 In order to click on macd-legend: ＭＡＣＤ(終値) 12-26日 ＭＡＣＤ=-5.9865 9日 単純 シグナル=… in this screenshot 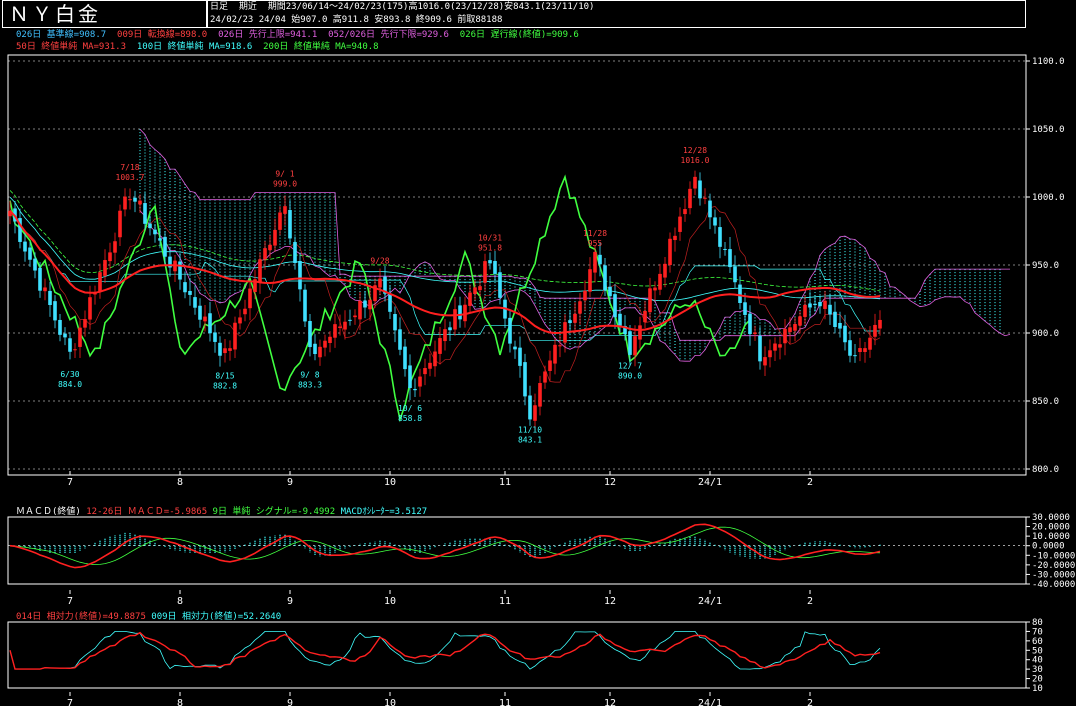, I will do `click(221, 511)`.